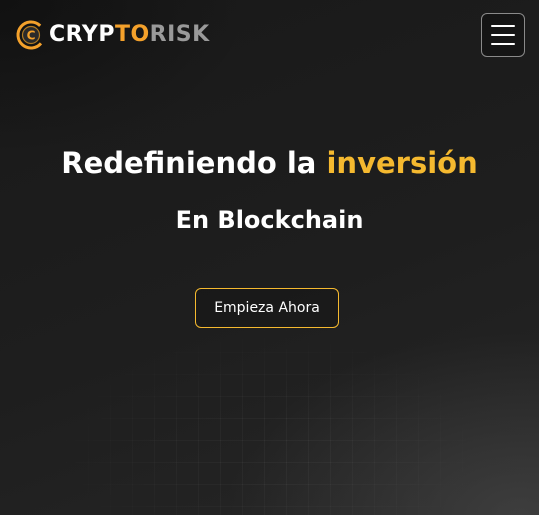 This screenshot has width=539, height=515. I want to click on logo-wordmark-orange: TO, so click(132, 34).